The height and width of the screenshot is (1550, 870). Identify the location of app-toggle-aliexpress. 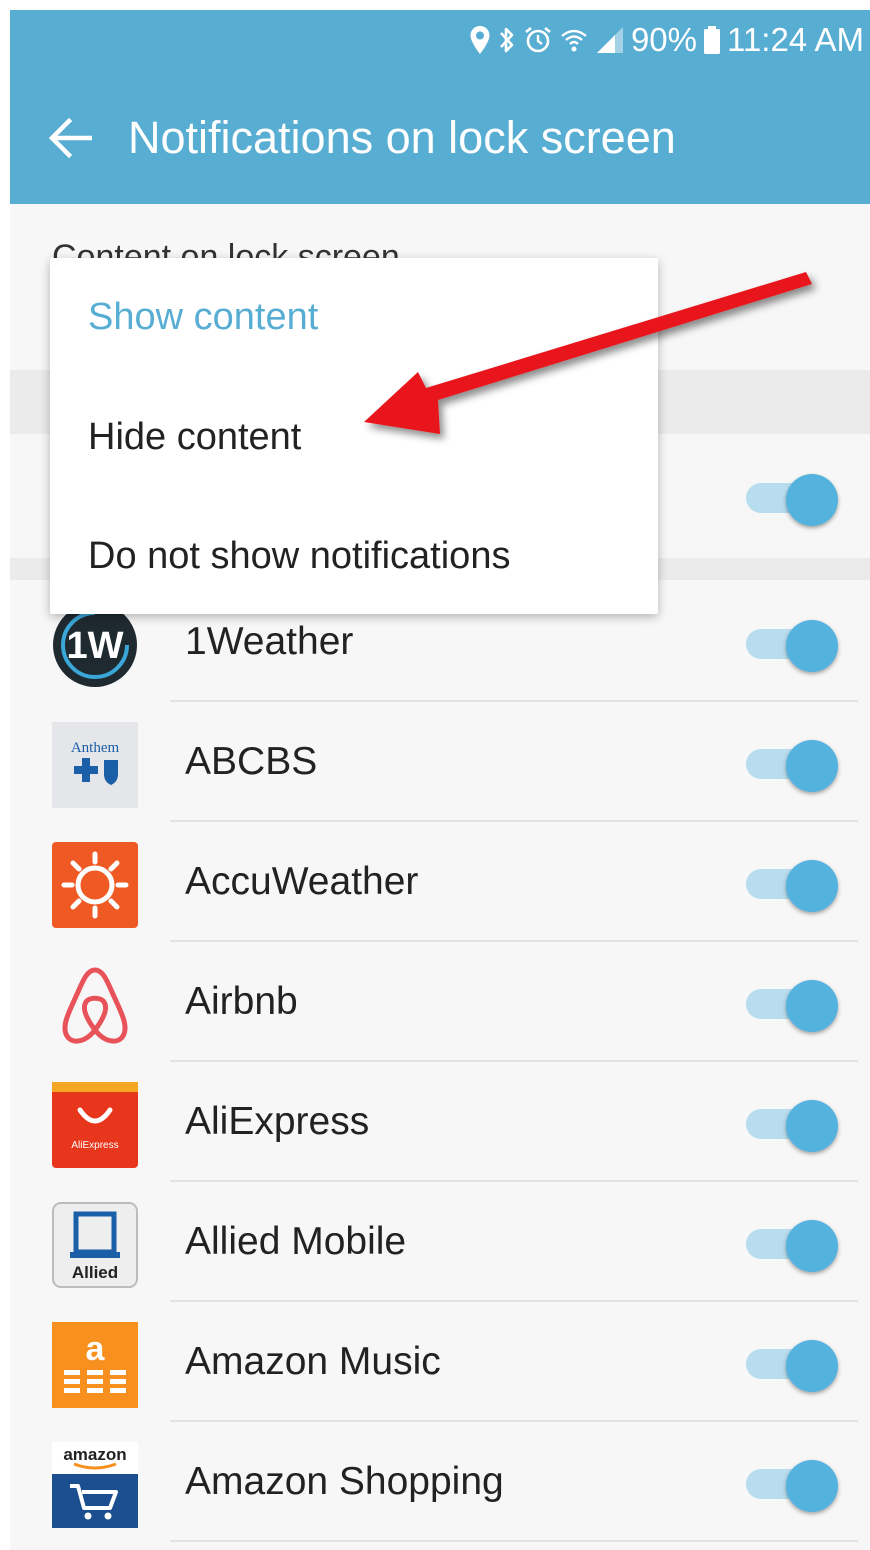
(792, 1126).